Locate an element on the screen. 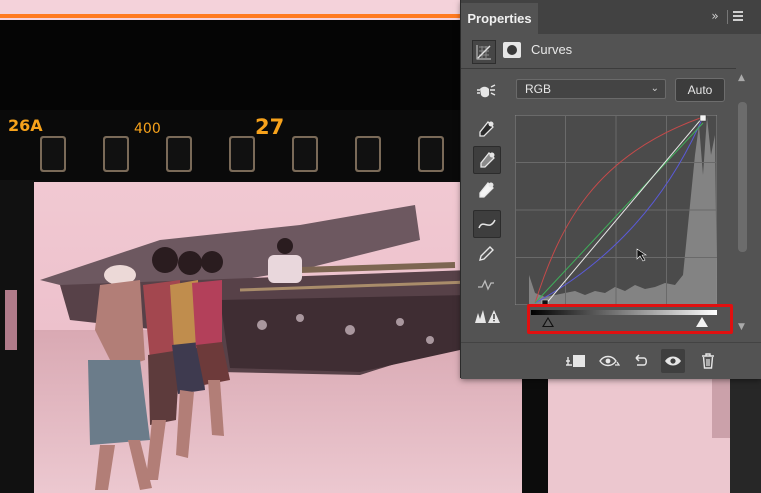  curves-graph is located at coordinates (616, 210).